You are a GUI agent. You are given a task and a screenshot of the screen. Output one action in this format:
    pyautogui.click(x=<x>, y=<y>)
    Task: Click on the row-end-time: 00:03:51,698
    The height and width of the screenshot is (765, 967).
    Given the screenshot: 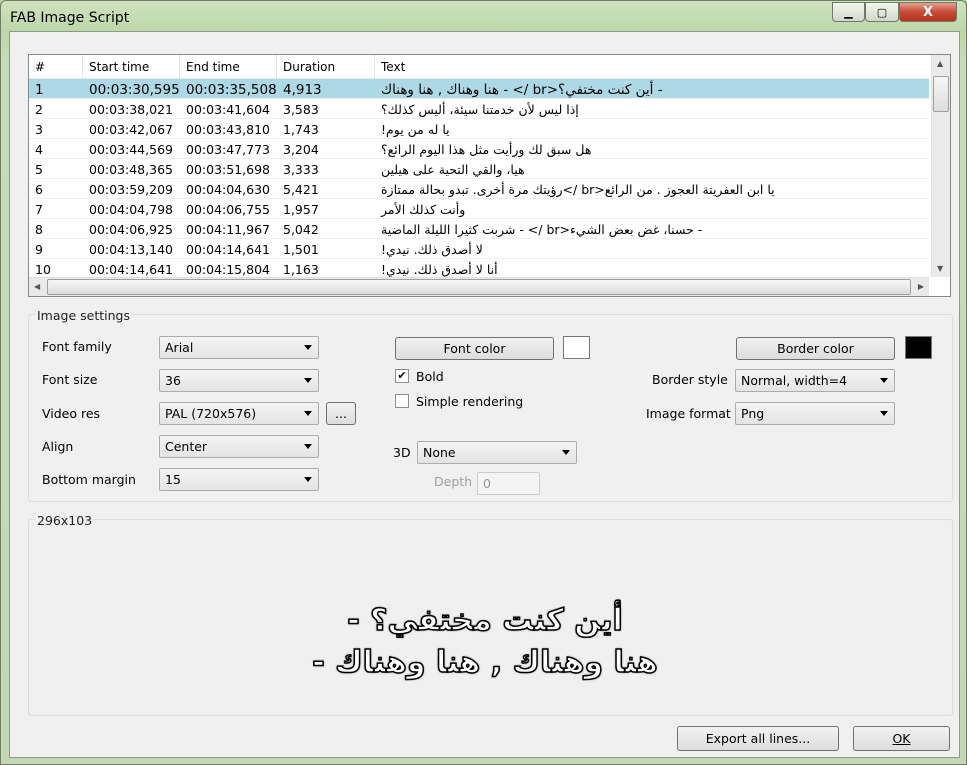 What is the action you would take?
    pyautogui.click(x=228, y=169)
    